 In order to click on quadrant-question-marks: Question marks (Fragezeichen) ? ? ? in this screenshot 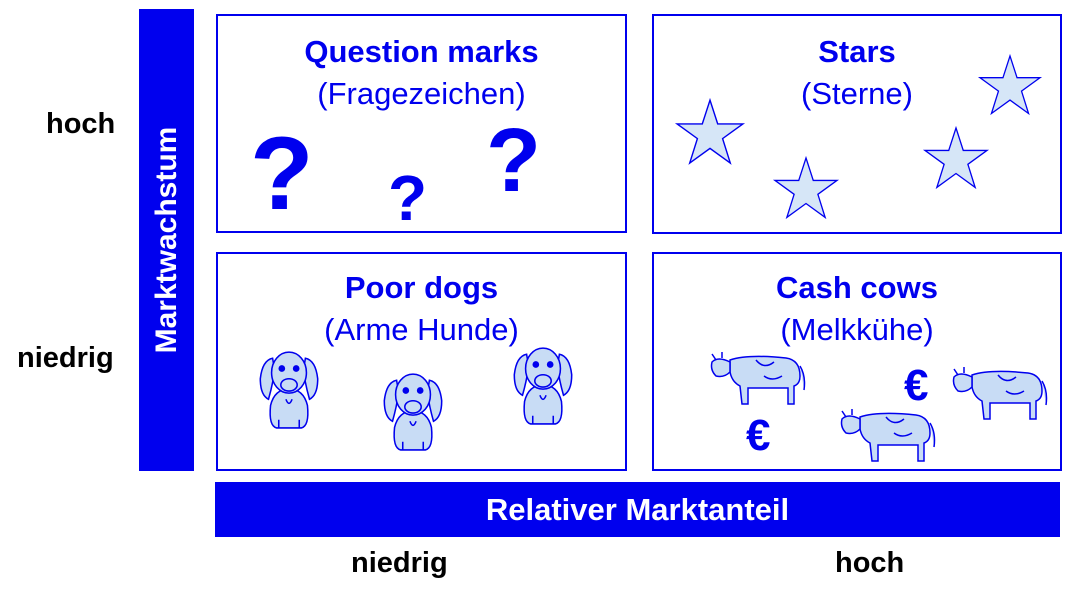, I will do `click(421, 123)`.